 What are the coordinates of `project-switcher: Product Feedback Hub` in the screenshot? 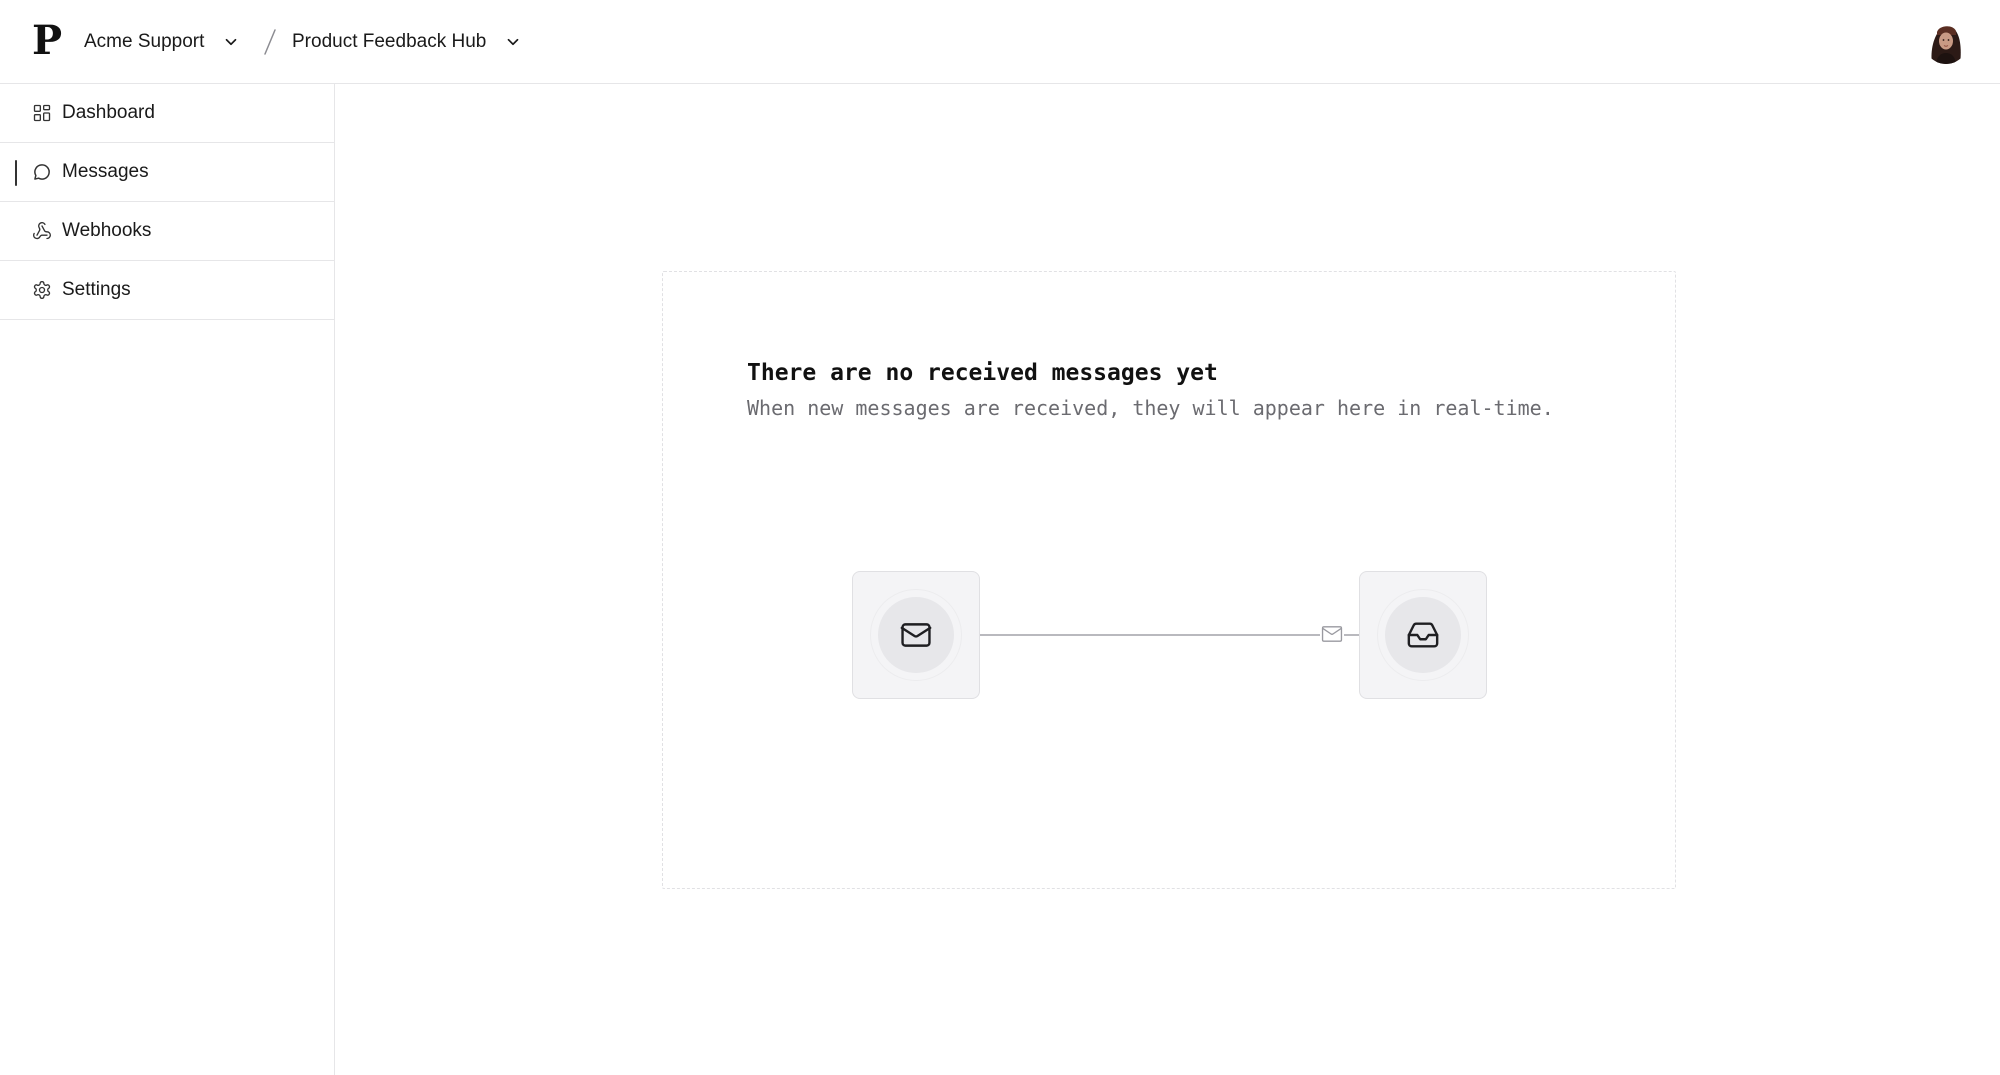 It's located at (407, 42).